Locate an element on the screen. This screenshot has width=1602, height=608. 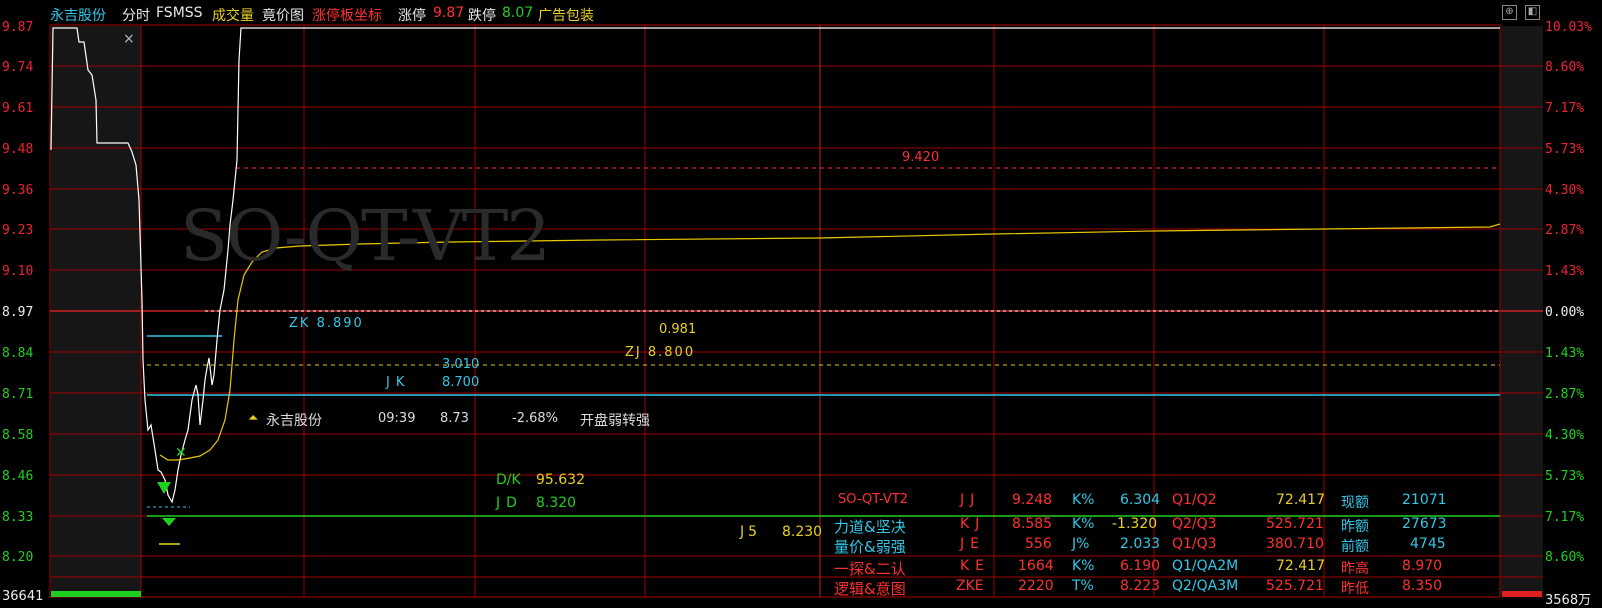
y-tick: 9.36 is located at coordinates (18, 190).